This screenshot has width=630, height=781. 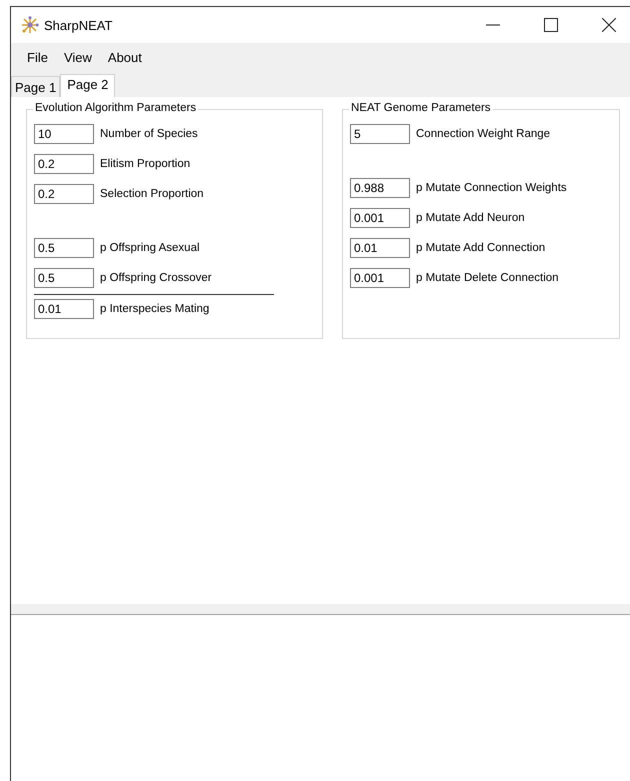 I want to click on tab: Page 1, so click(x=35, y=86).